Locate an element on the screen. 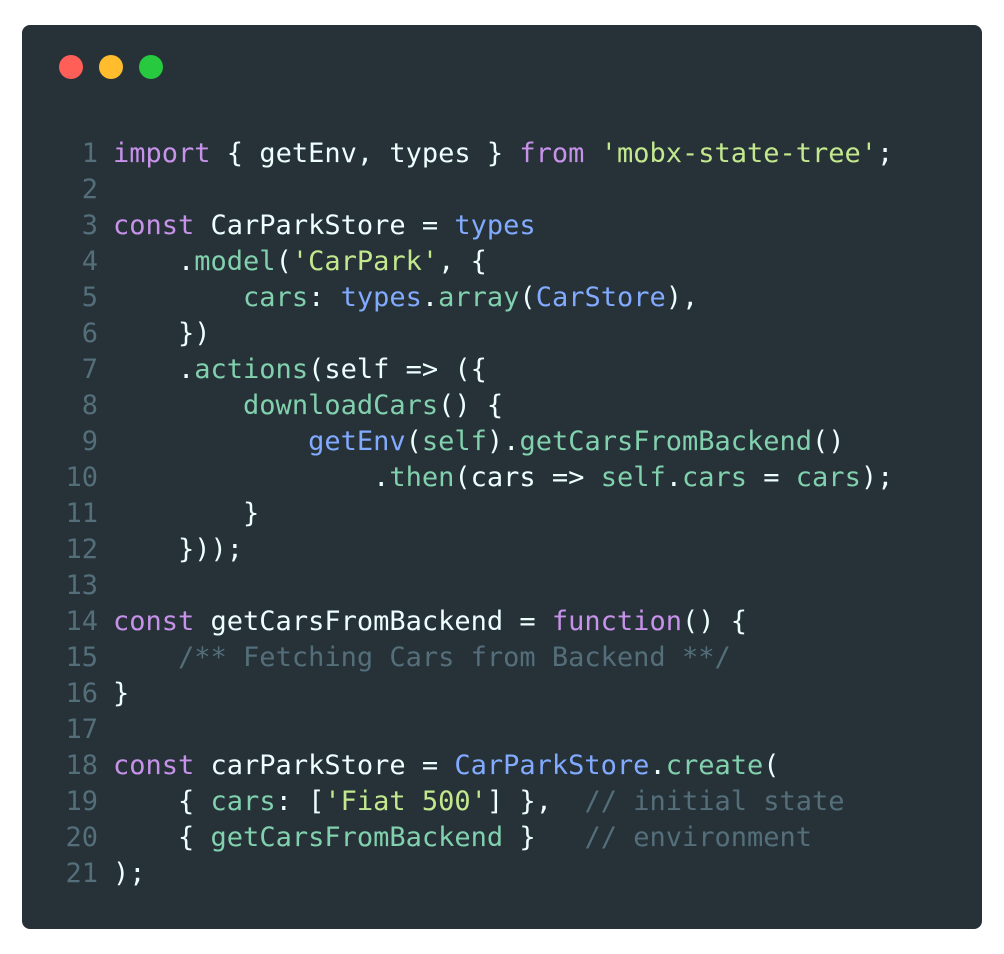 The image size is (1004, 954). code-token: ), is located at coordinates (682, 297).